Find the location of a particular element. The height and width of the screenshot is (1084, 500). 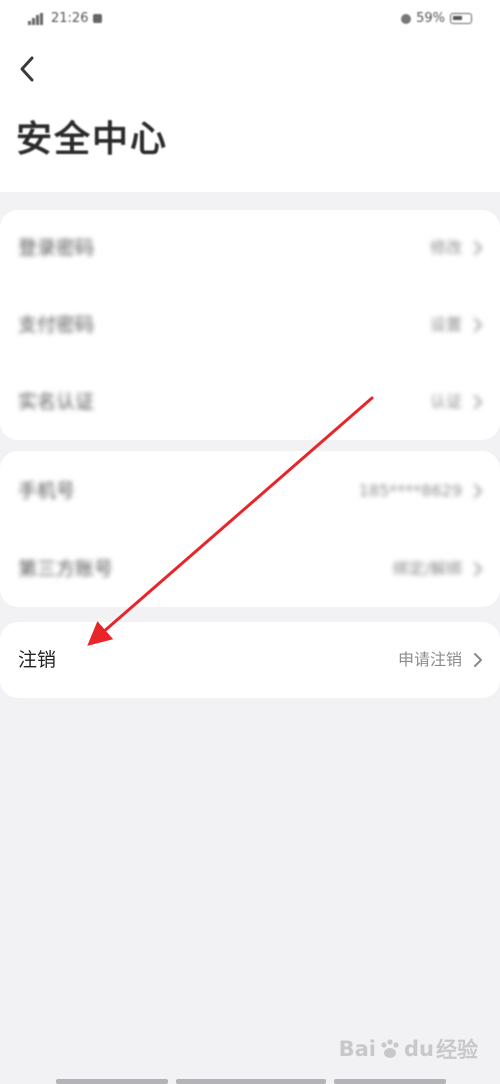

watermark-logo: Bai du 经验 is located at coordinates (408, 1049).